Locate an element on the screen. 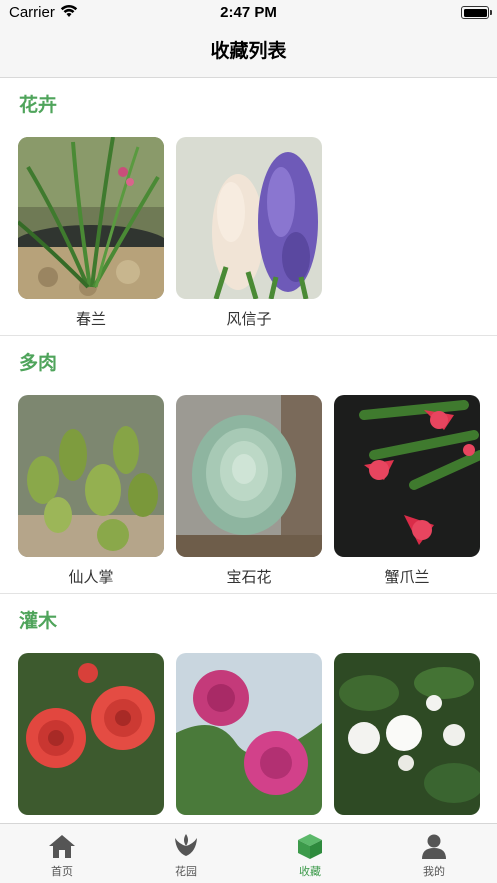  battery-icon is located at coordinates (476, 12).